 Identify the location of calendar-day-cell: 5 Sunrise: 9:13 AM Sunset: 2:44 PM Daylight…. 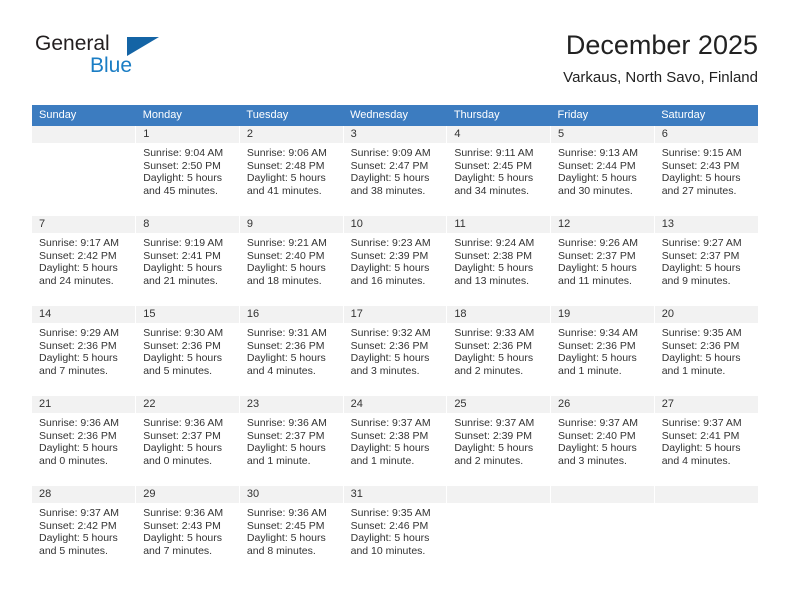
(602, 171).